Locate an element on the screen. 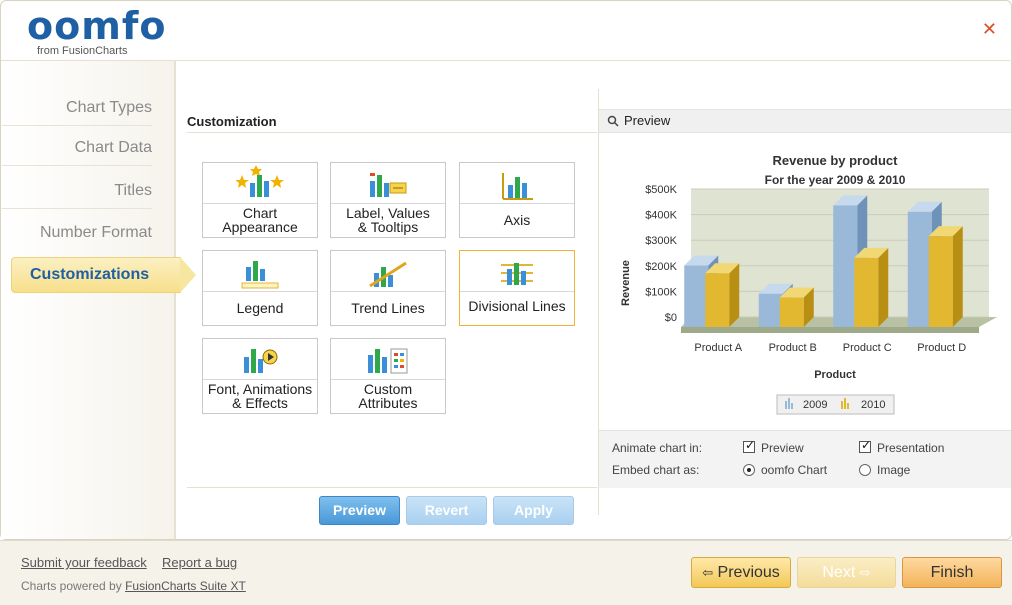  tile-label-values-tooltips: Label, Values & Tooltips is located at coordinates (388, 200).